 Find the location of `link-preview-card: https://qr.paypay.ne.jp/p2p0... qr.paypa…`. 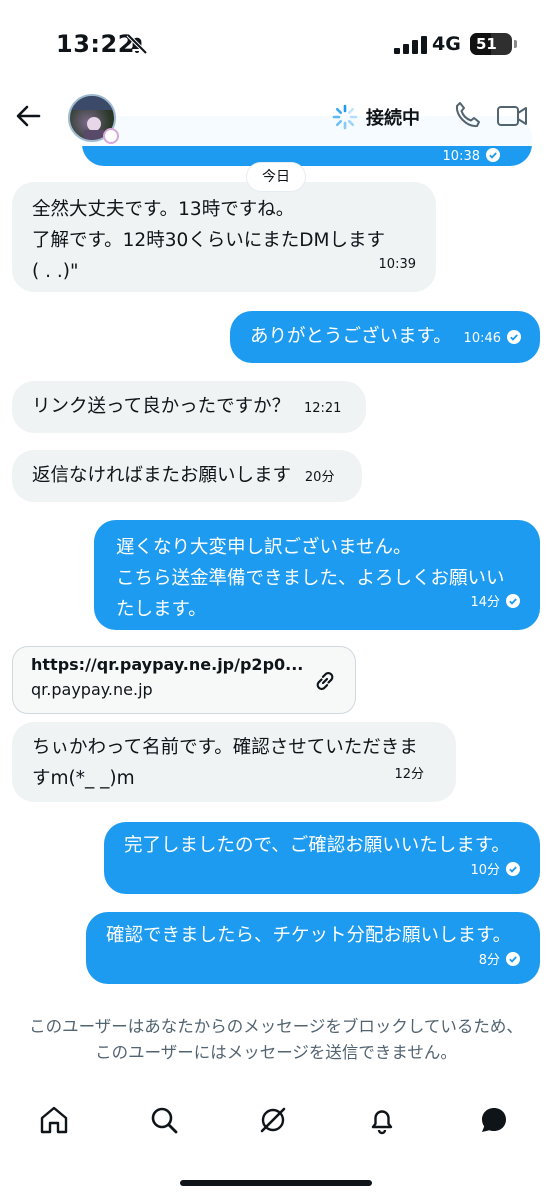

link-preview-card: https://qr.paypay.ne.jp/p2p0... qr.paypa… is located at coordinates (184, 680).